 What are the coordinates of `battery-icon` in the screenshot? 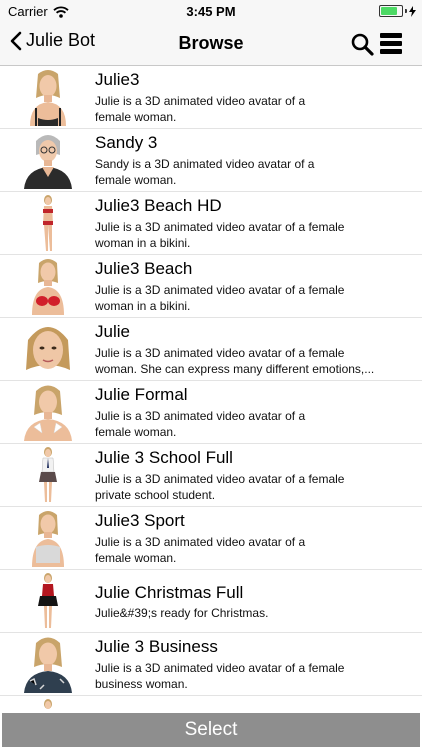 It's located at (391, 11).